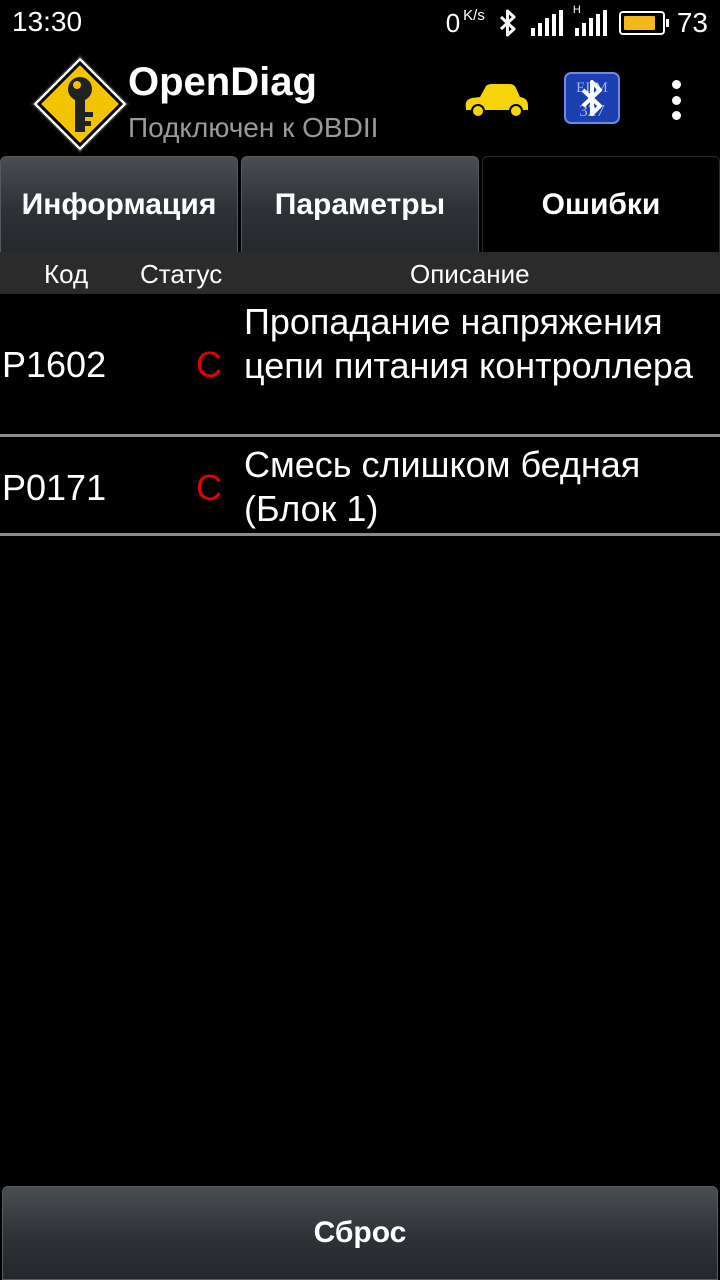  Describe the element at coordinates (592, 98) in the screenshot. I see `bluetooth-adapter-icon: ELM 327` at that location.